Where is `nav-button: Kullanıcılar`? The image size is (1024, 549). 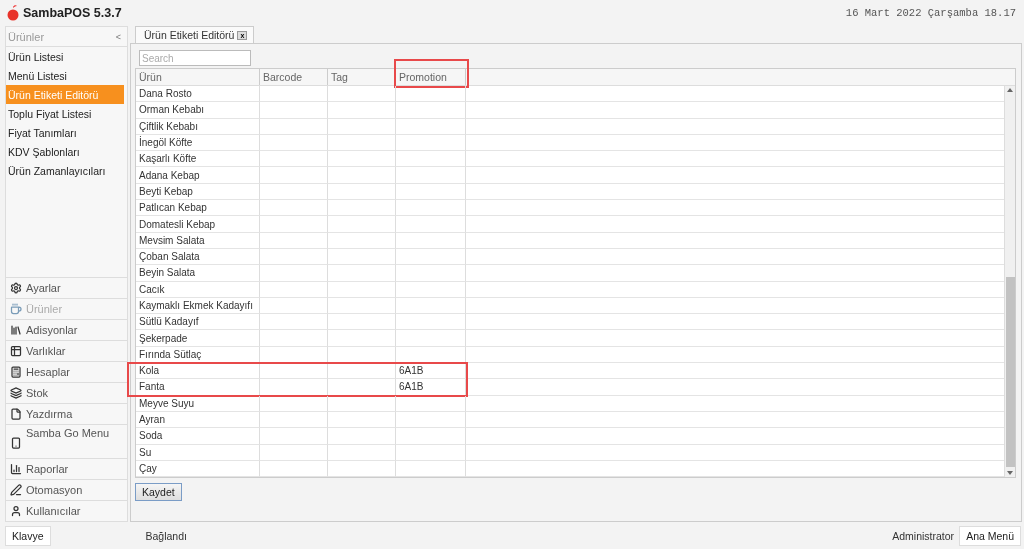
nav-button: Kullanıcılar is located at coordinates (66, 510).